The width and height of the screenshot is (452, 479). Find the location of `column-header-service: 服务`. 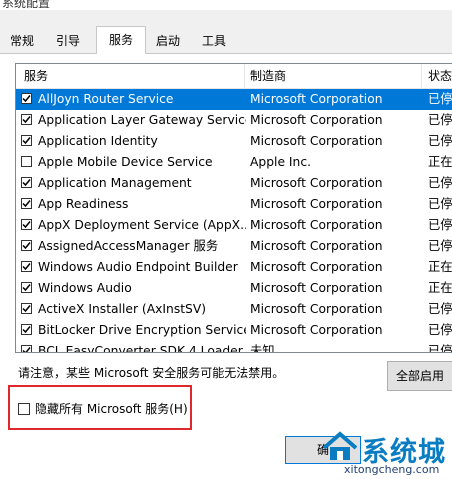

column-header-service: 服务 is located at coordinates (36, 76).